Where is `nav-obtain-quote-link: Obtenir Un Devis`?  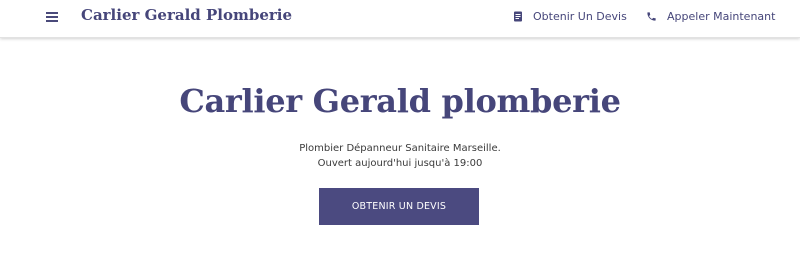 nav-obtain-quote-link: Obtenir Un Devis is located at coordinates (570, 16).